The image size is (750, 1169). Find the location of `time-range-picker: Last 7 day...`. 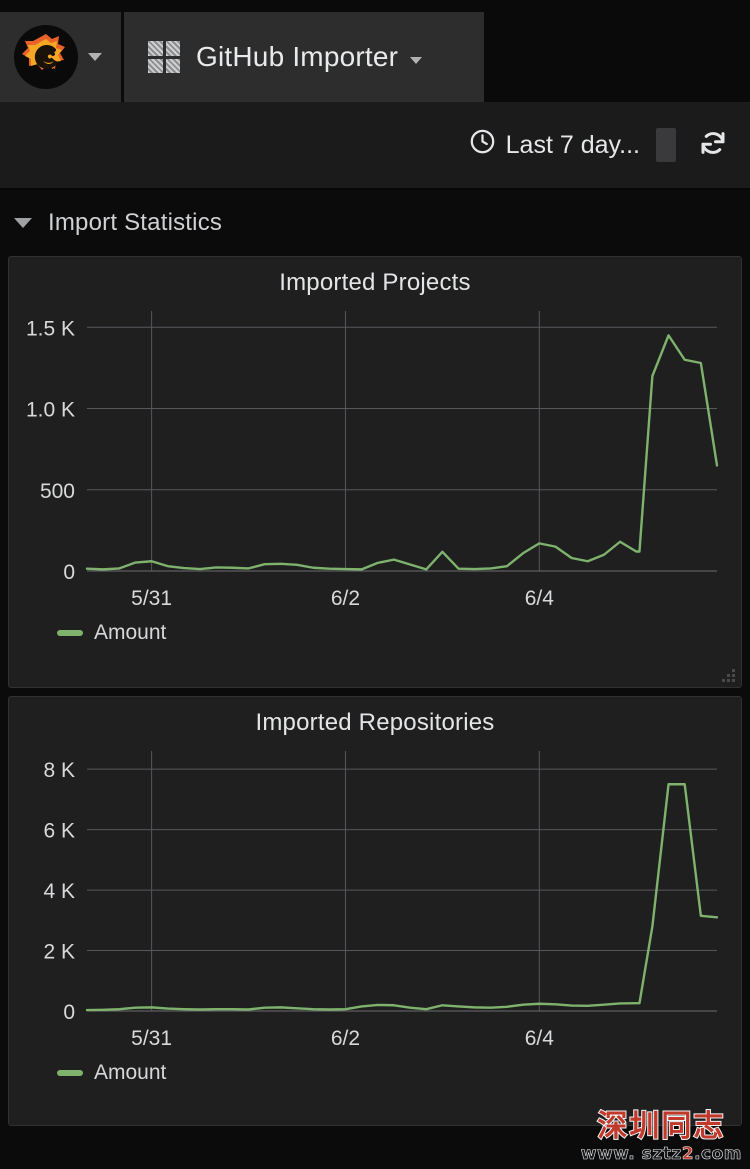

time-range-picker: Last 7 day... is located at coordinates (572, 145).